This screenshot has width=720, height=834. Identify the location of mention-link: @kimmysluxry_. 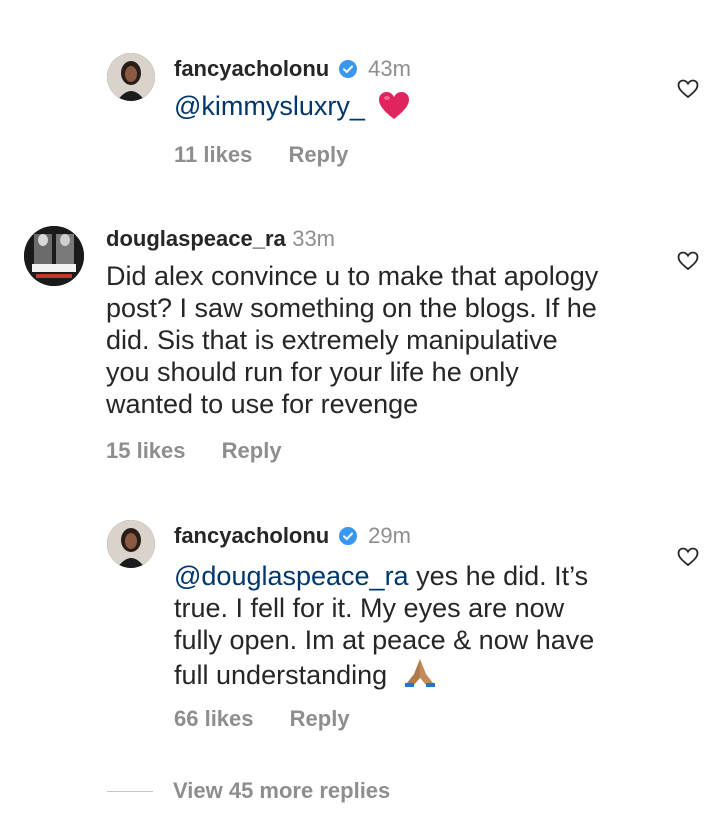
(269, 106).